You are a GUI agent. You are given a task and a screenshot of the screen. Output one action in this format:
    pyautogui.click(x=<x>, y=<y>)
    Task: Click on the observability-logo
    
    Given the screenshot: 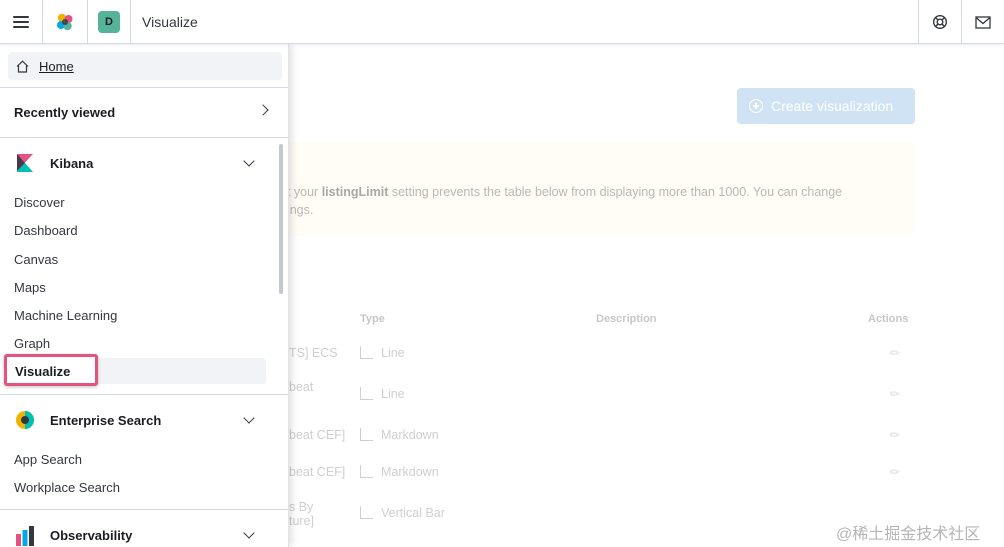 What is the action you would take?
    pyautogui.click(x=25, y=536)
    